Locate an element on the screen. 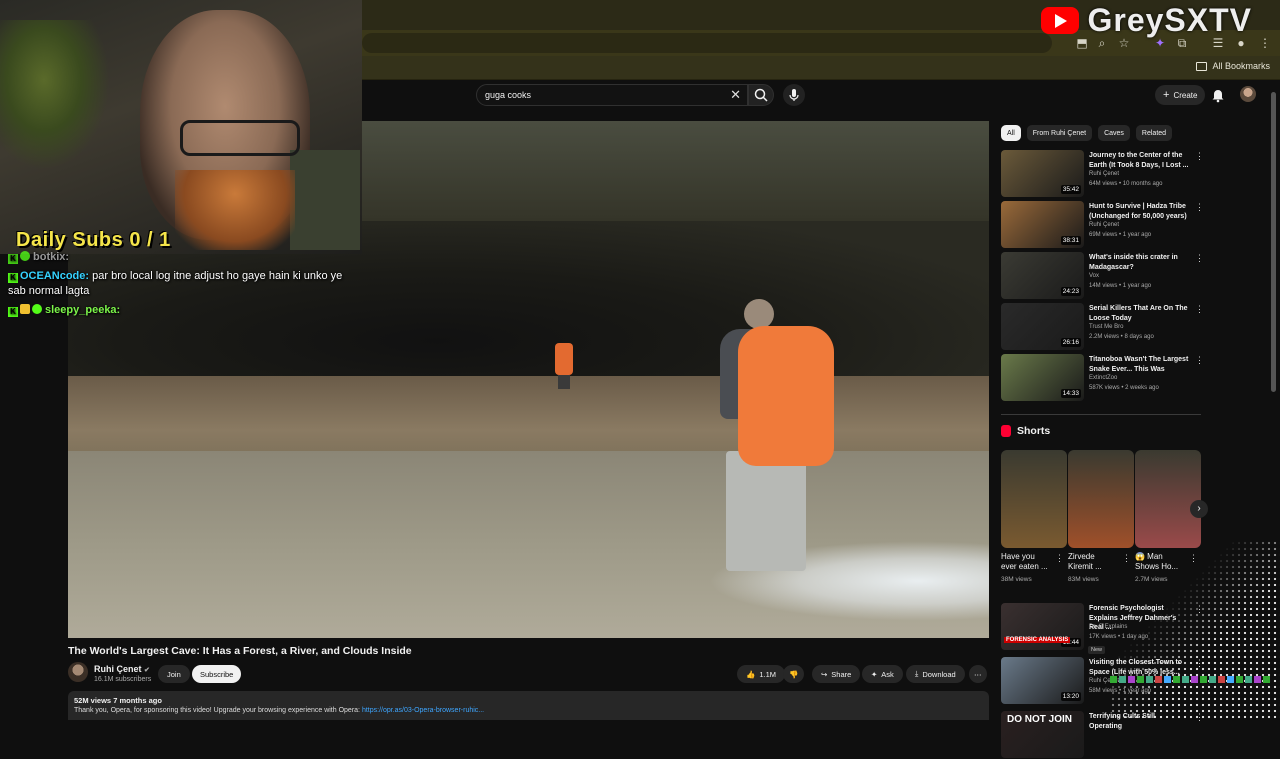 The width and height of the screenshot is (1280, 759). join-label: Join is located at coordinates (174, 674).